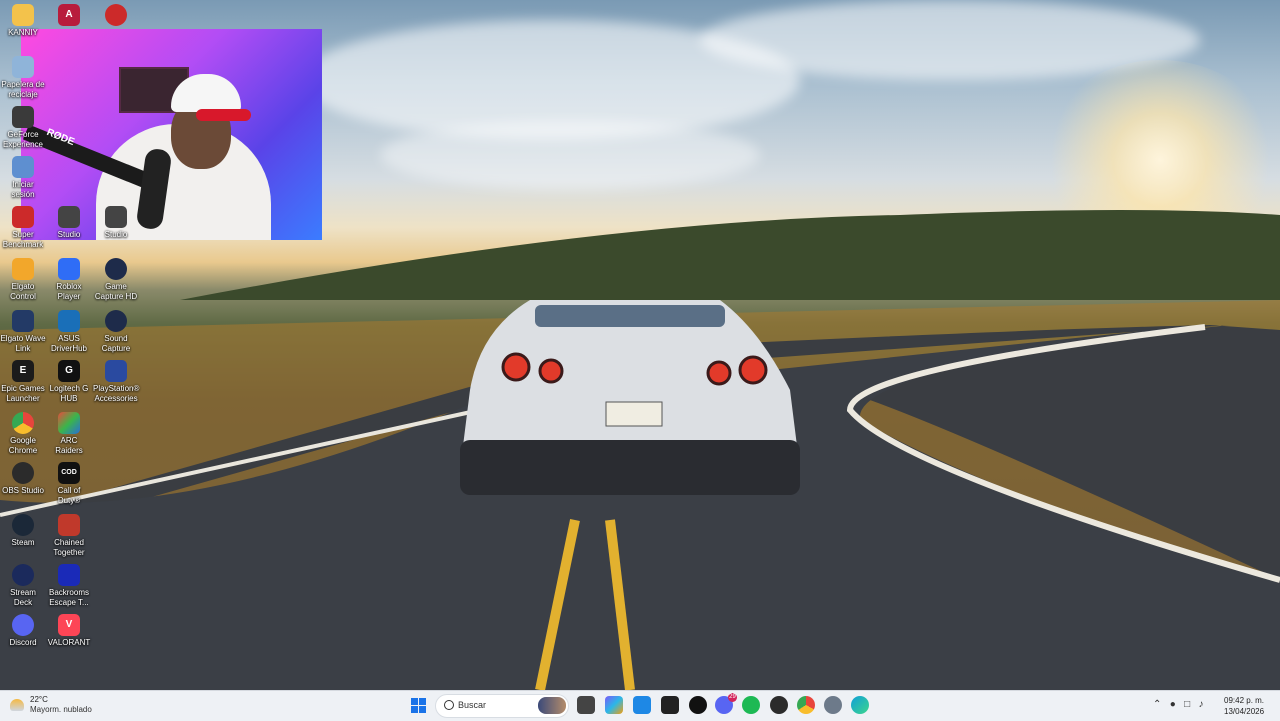  I want to click on nvidia-icon, so click(23, 117).